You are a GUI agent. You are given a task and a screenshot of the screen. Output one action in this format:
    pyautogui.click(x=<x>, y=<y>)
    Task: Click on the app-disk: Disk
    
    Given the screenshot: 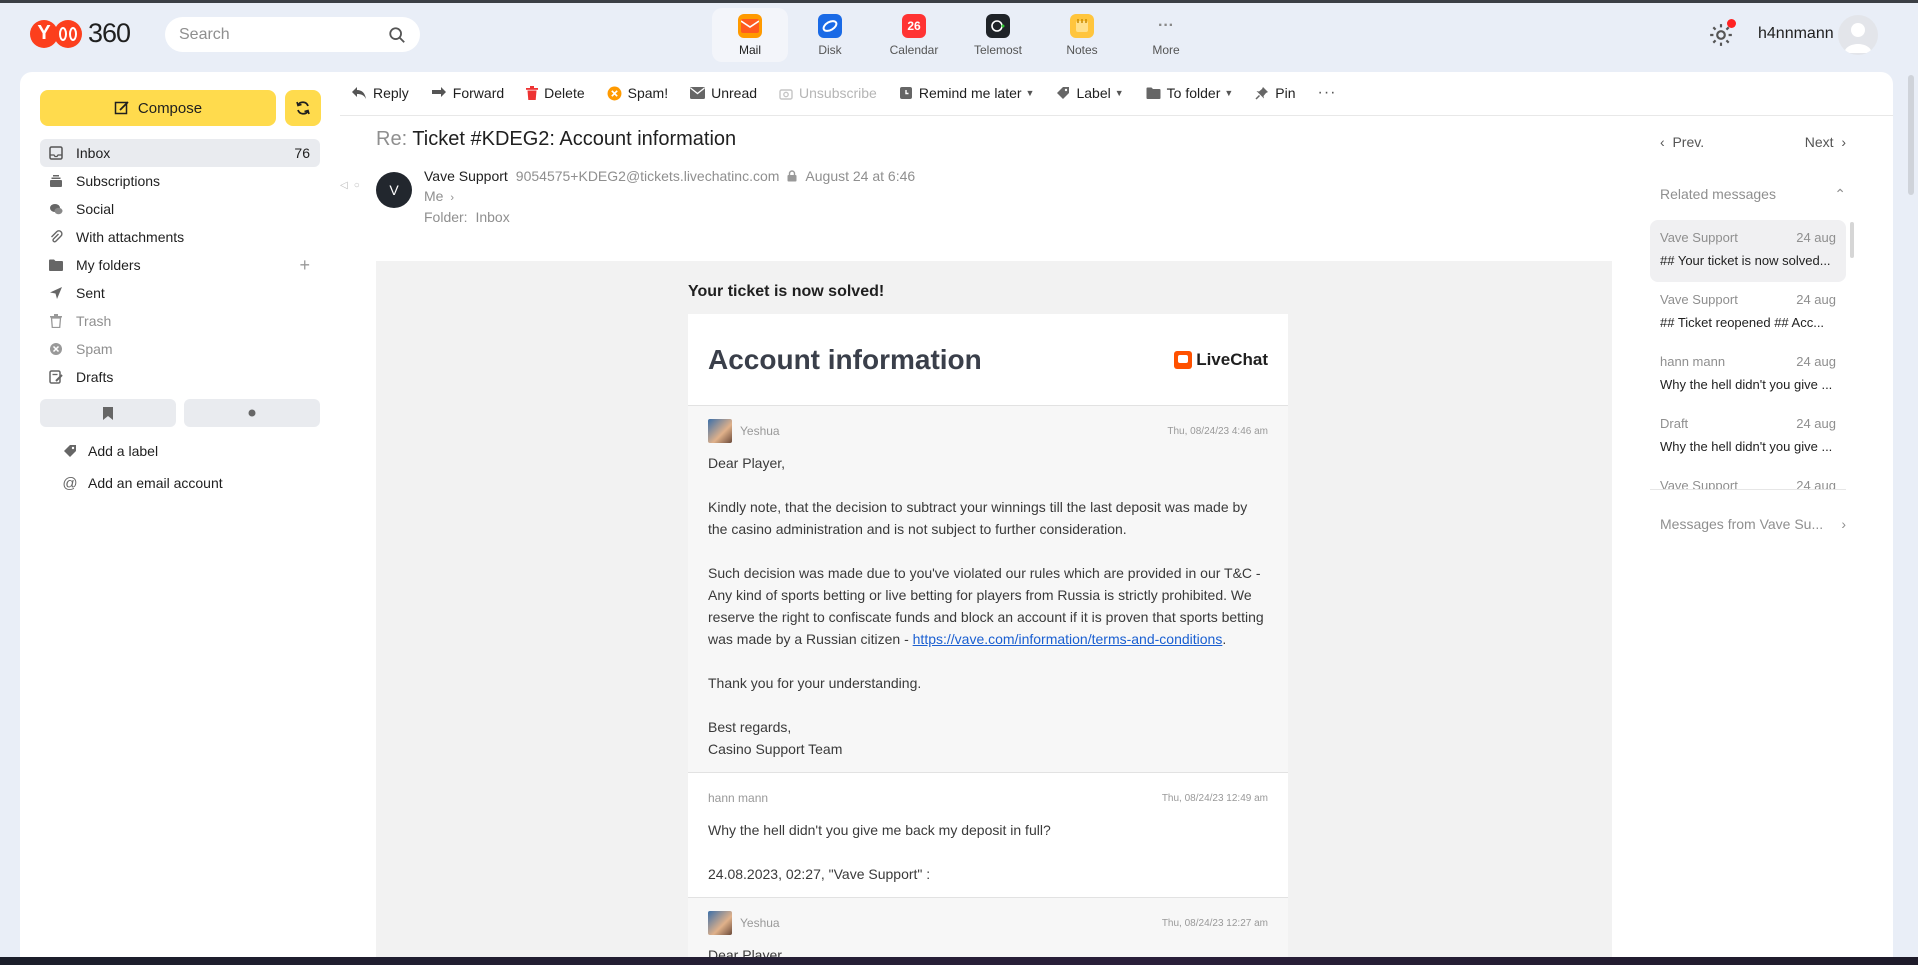 What is the action you would take?
    pyautogui.click(x=830, y=35)
    